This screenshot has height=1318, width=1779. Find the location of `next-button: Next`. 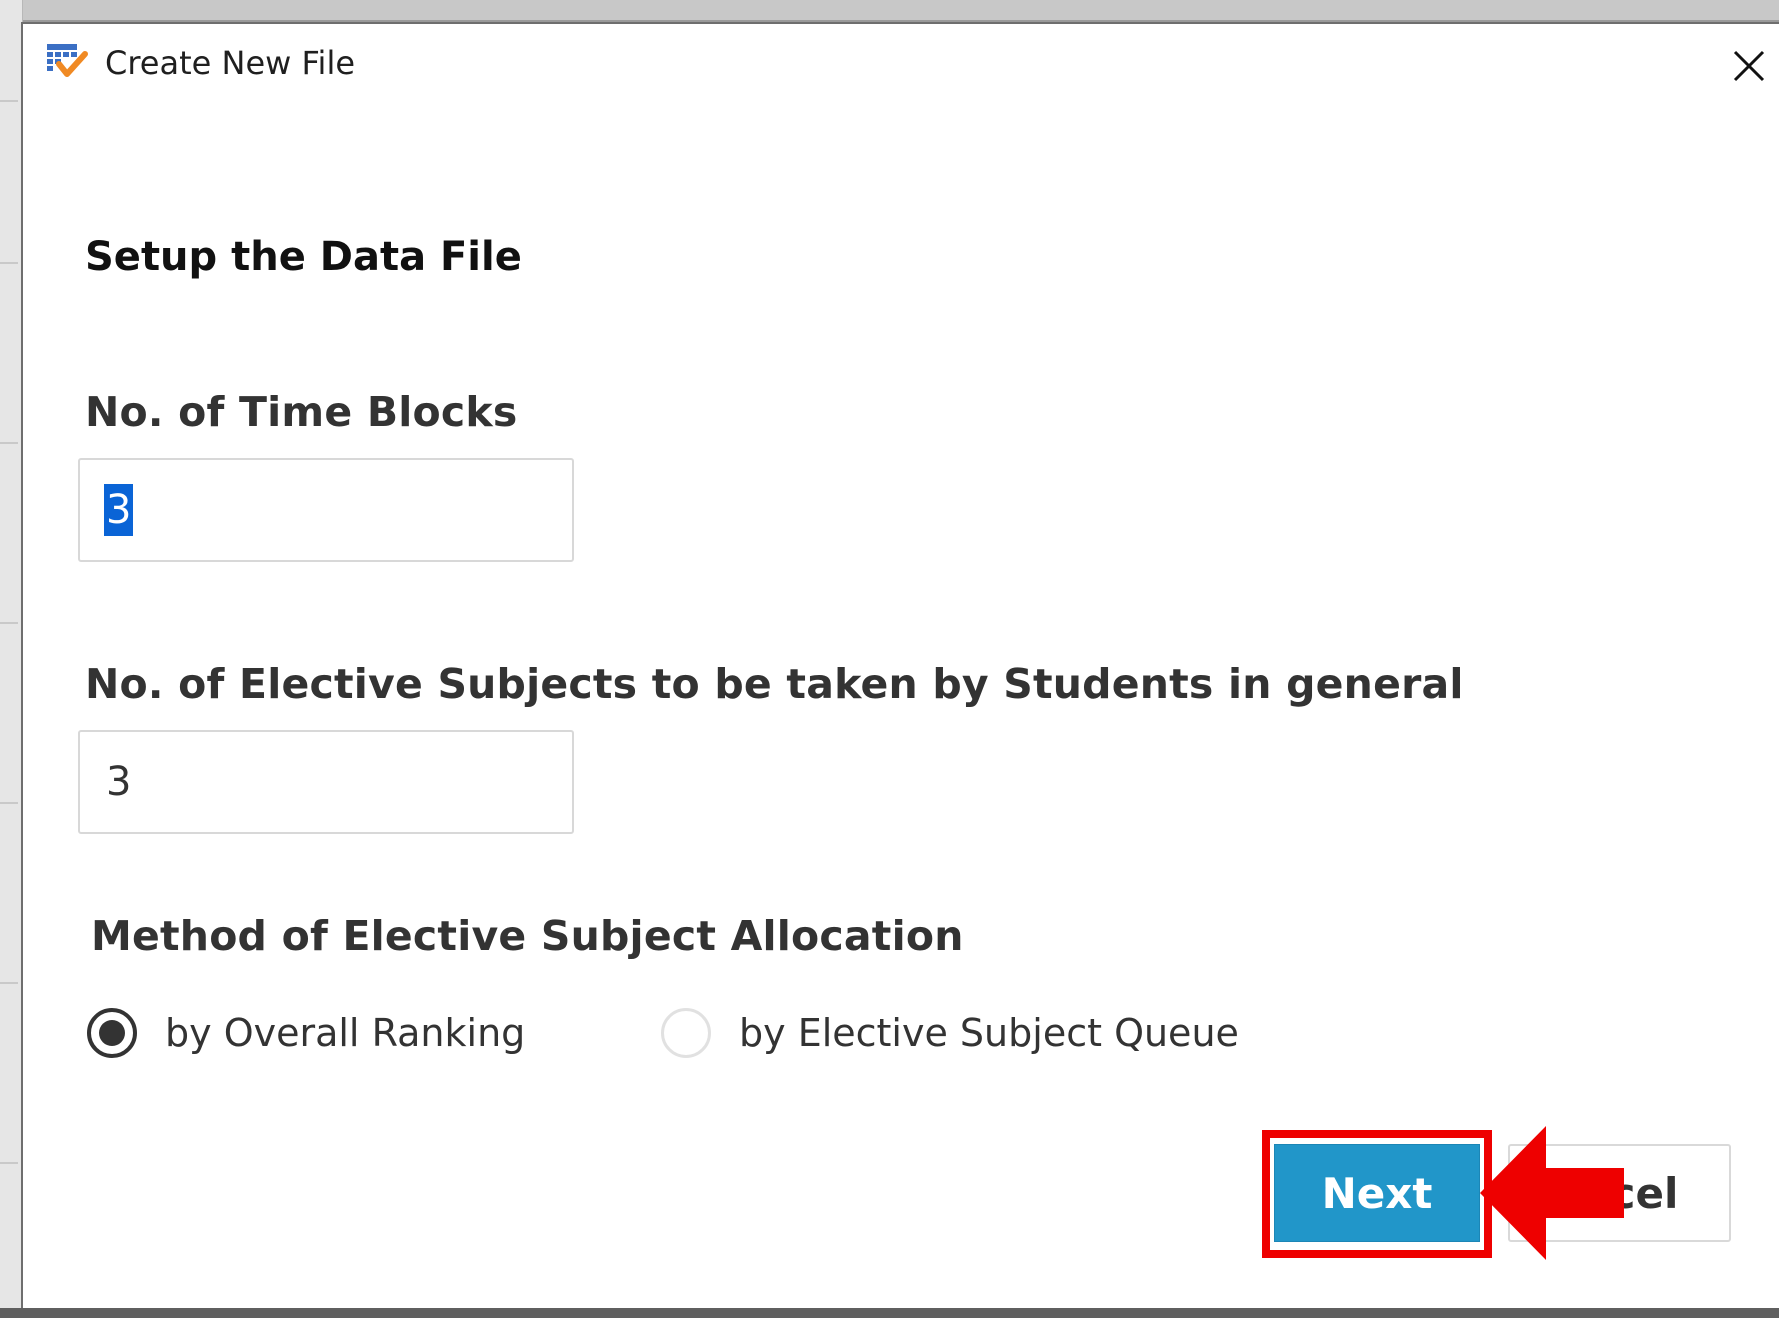

next-button: Next is located at coordinates (1377, 1193).